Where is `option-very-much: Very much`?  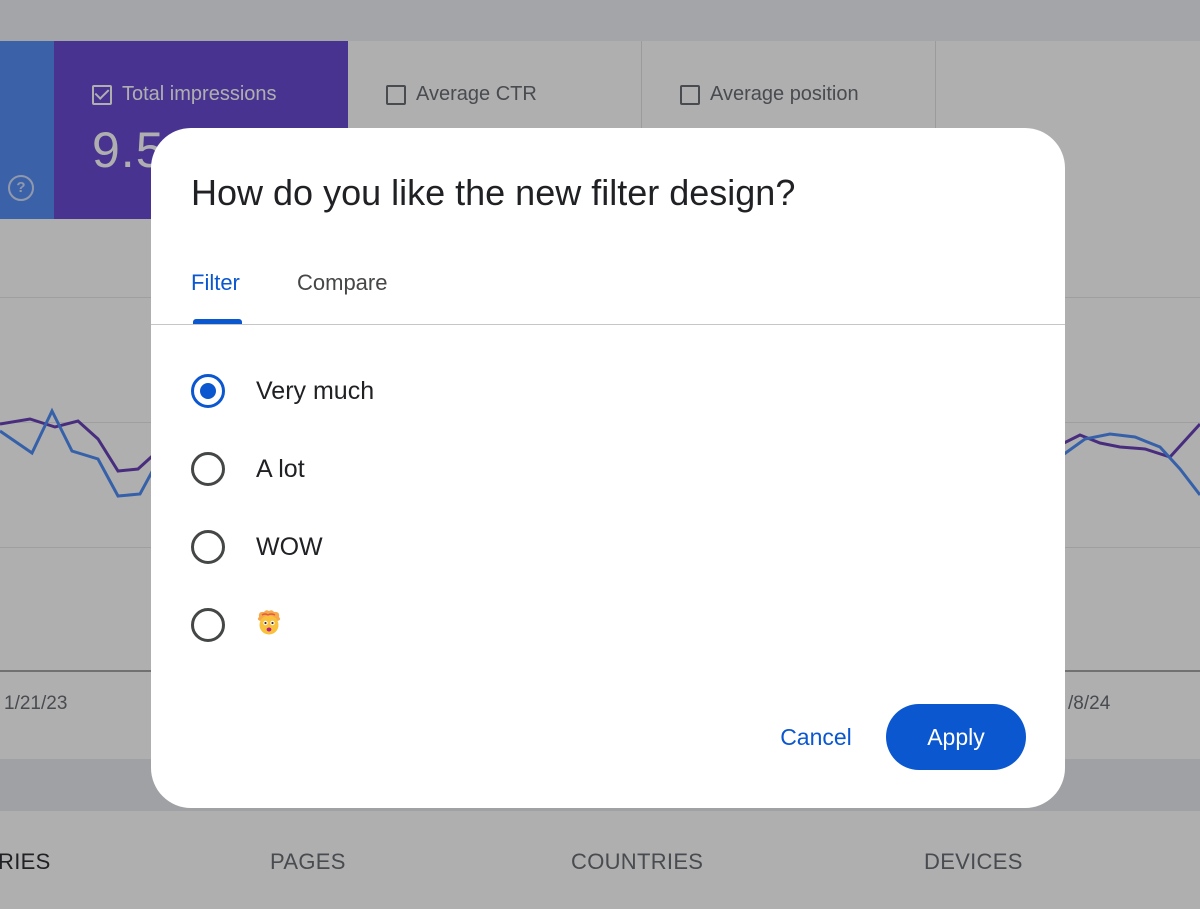
option-very-much: Very much is located at coordinates (282, 391).